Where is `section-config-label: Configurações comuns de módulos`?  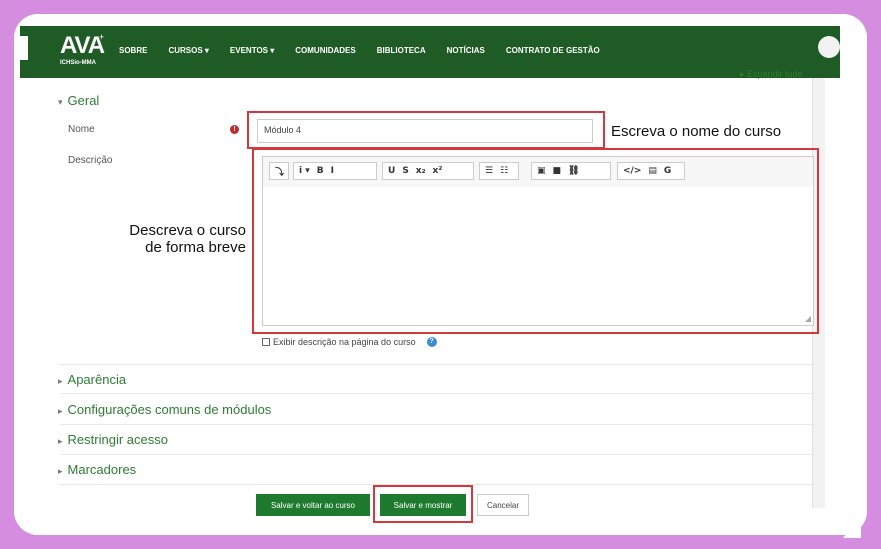
section-config-label: Configurações comuns de módulos is located at coordinates (169, 409).